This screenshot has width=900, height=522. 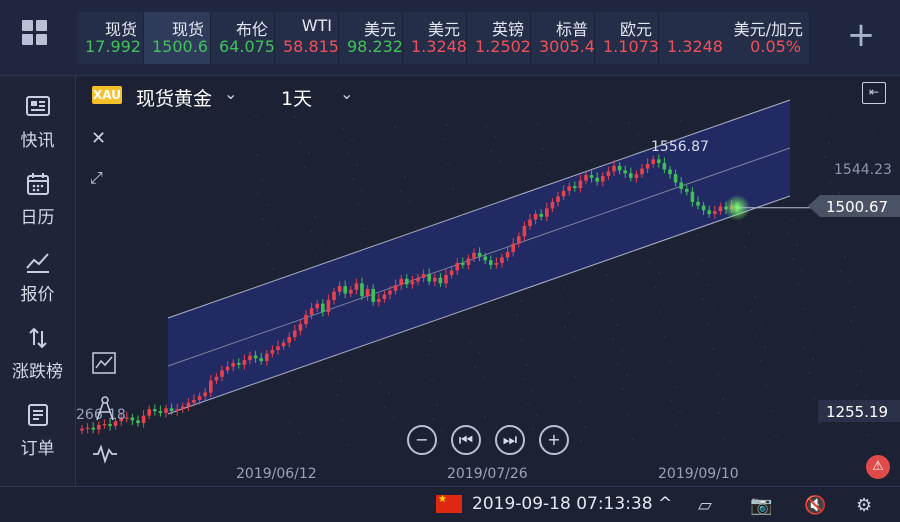 What do you see at coordinates (510, 440) in the screenshot?
I see `jump-end-button: ⏭` at bounding box center [510, 440].